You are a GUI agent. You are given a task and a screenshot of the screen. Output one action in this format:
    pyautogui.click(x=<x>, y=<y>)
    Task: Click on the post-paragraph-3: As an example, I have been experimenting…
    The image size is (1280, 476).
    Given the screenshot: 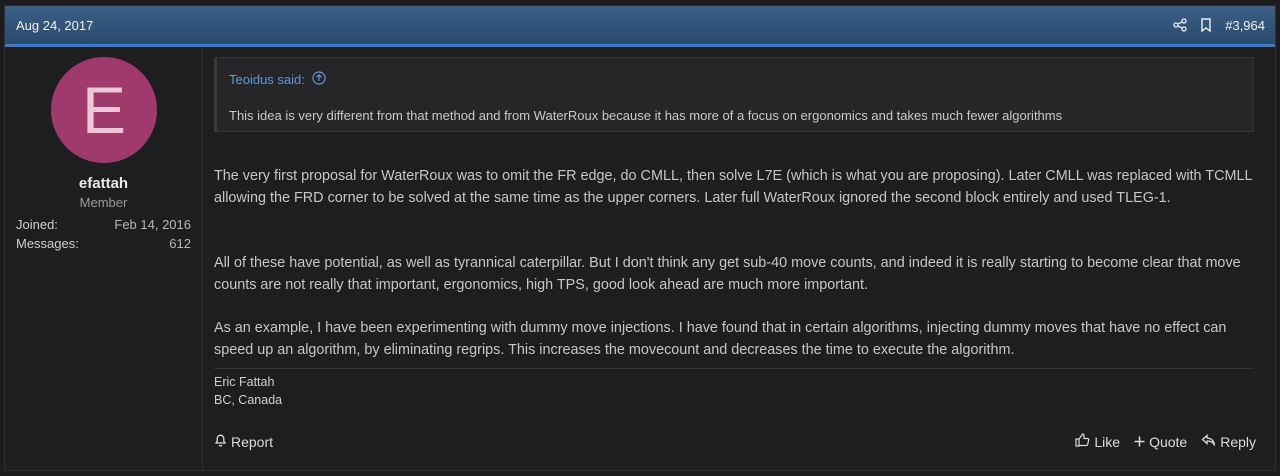 What is the action you would take?
    pyautogui.click(x=720, y=339)
    